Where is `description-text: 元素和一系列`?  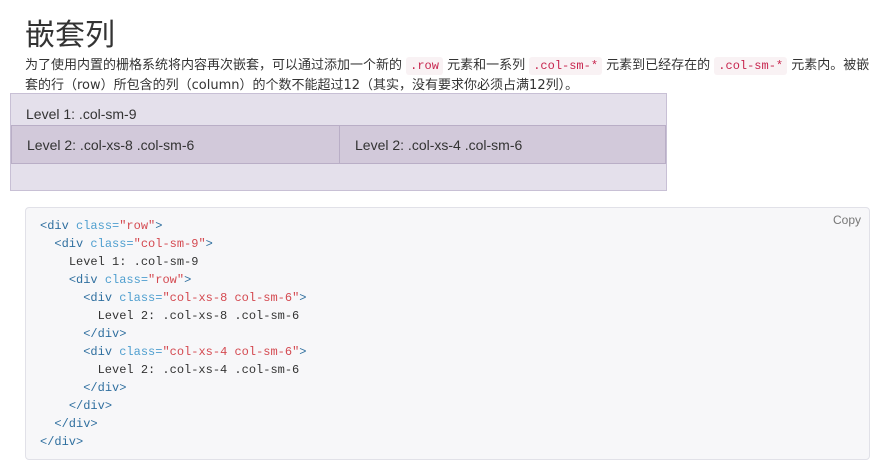
description-text: 元素和一系列 is located at coordinates (486, 65).